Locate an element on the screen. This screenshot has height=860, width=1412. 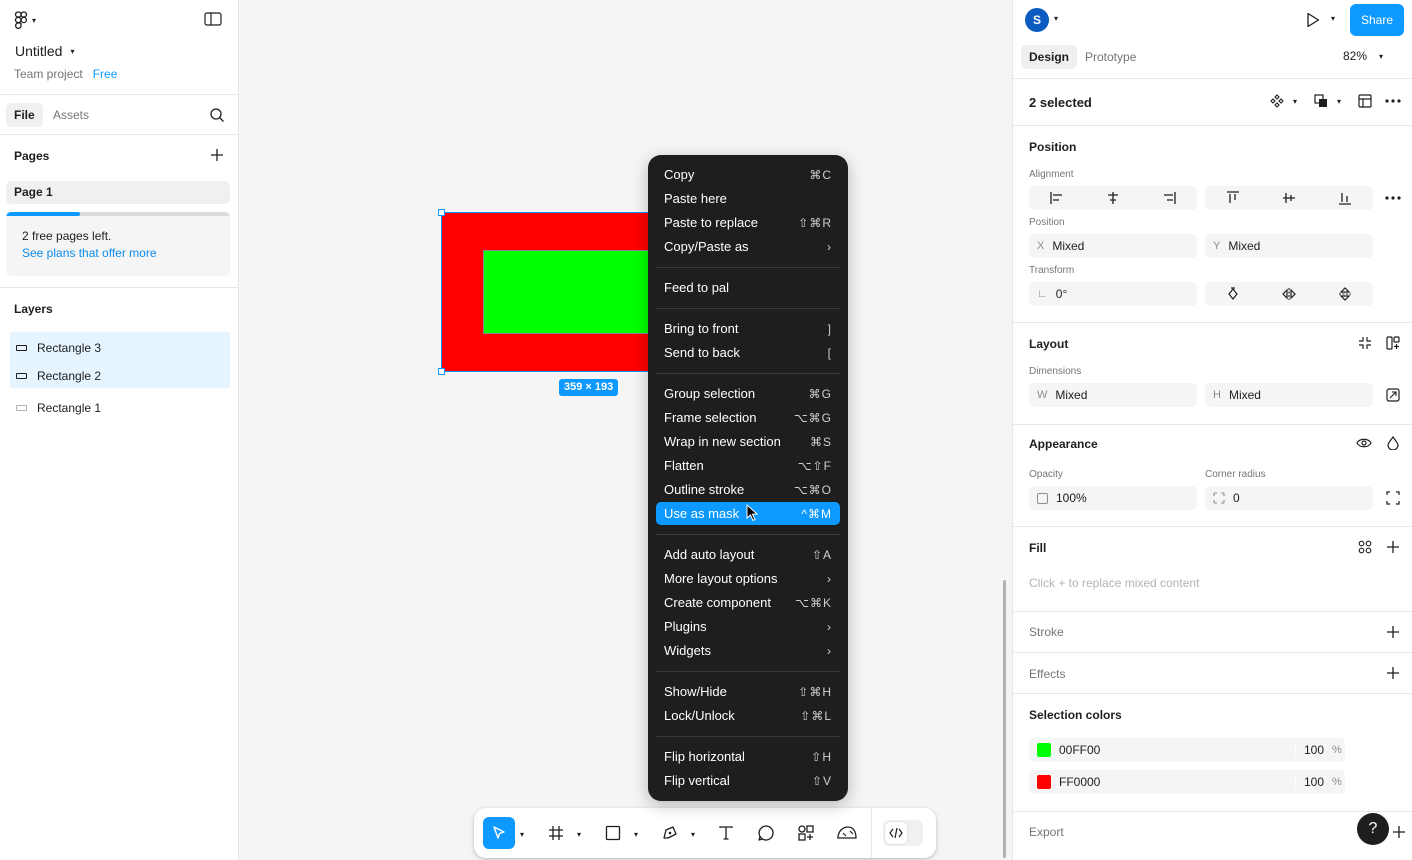
selection-color-row: FF0000 100 % is located at coordinates (1187, 782).